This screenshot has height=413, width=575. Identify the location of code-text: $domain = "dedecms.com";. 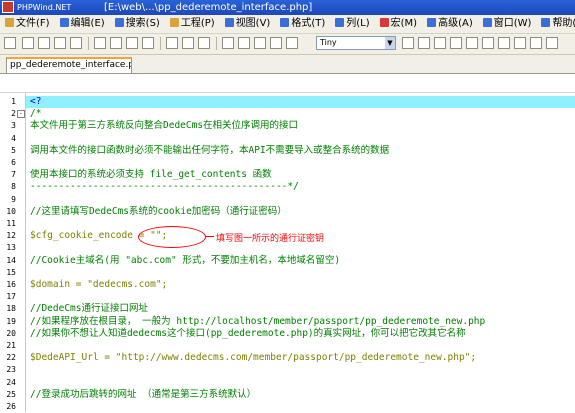
(99, 284).